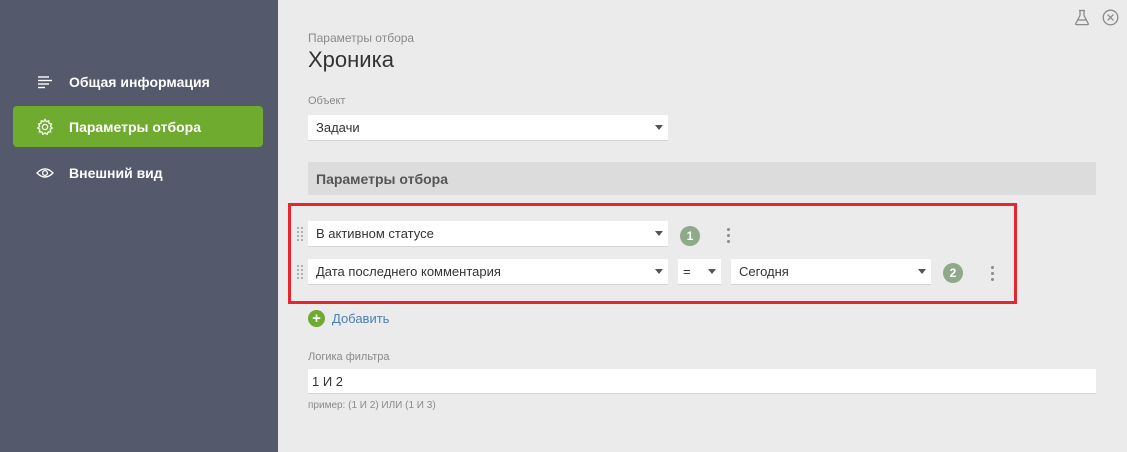 The image size is (1127, 452). What do you see at coordinates (699, 272) in the screenshot?
I see `filter-operator-select: =` at bounding box center [699, 272].